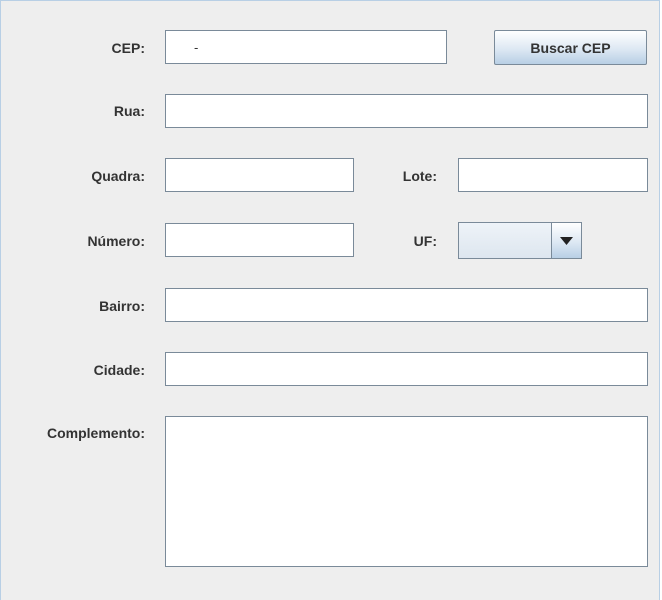  What do you see at coordinates (259, 175) in the screenshot?
I see `quadra-input` at bounding box center [259, 175].